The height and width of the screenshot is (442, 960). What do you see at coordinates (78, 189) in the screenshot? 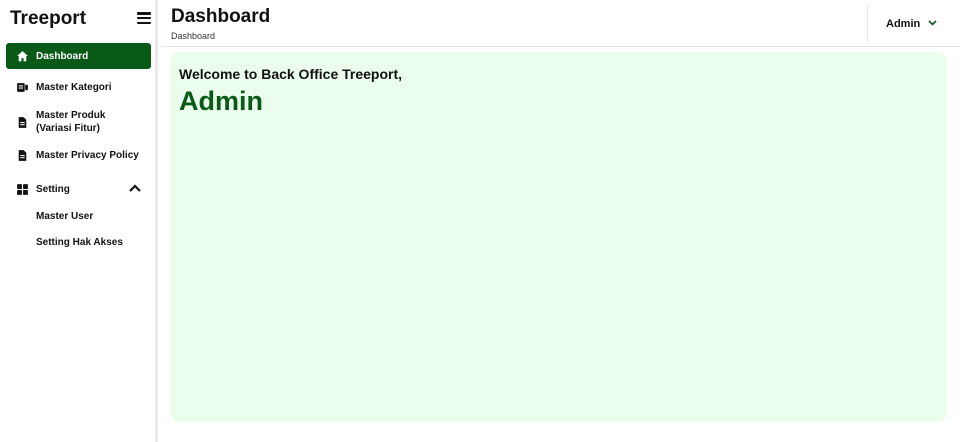
I see `sidebar-item-setting: Setting` at bounding box center [78, 189].